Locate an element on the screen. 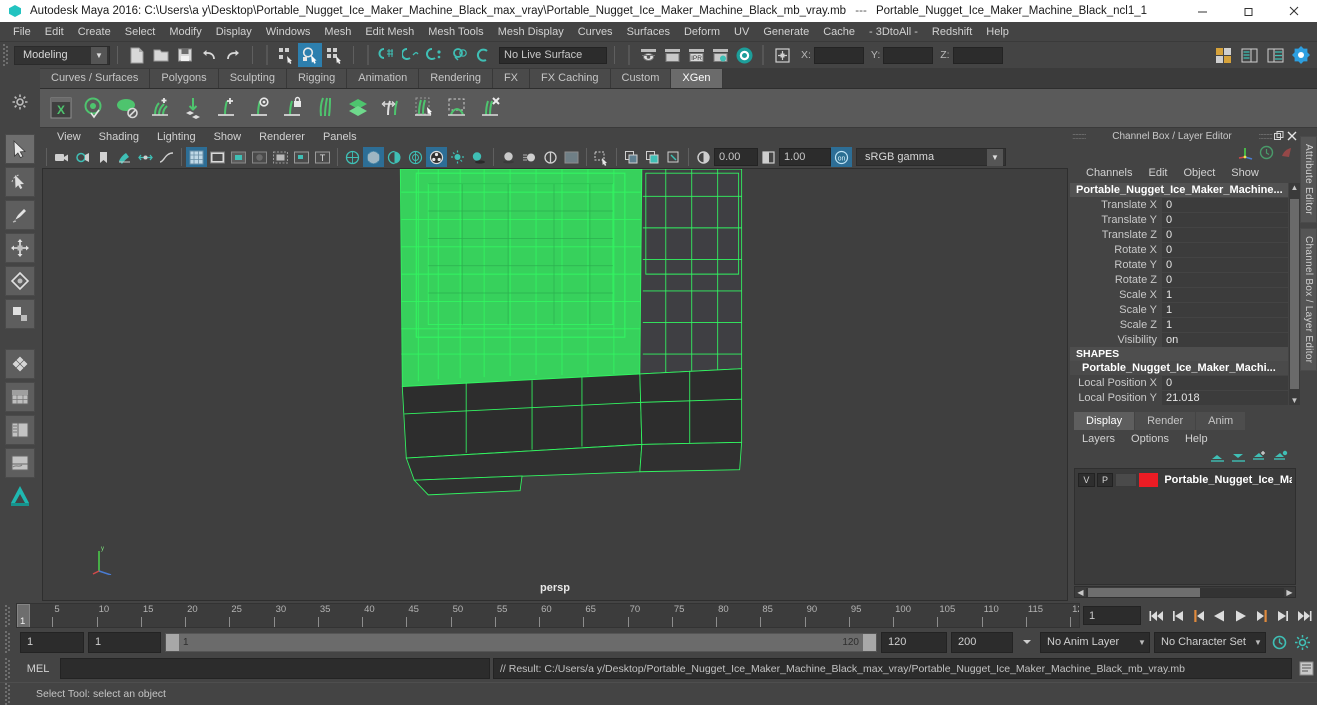 This screenshot has height=705, width=1317. layer-playback-toggle: P is located at coordinates (1105, 480).